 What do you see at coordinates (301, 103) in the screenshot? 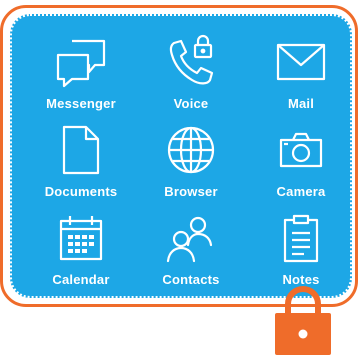
I see `app-label: Mail` at bounding box center [301, 103].